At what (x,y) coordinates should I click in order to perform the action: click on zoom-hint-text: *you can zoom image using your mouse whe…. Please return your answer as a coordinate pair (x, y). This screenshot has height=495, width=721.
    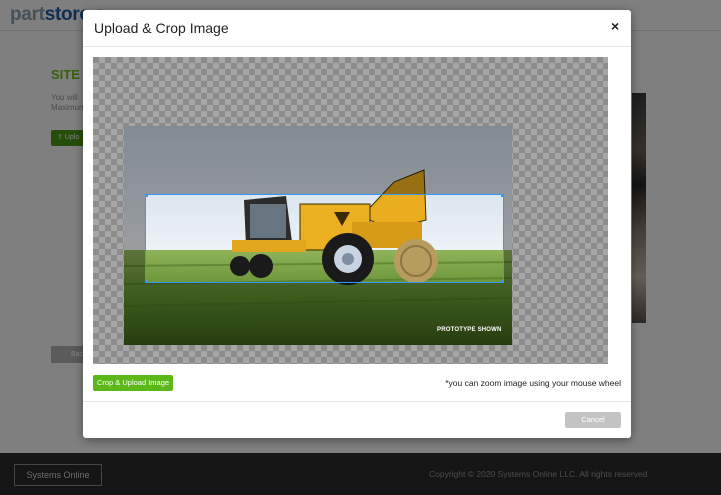
    Looking at the image, I should click on (533, 383).